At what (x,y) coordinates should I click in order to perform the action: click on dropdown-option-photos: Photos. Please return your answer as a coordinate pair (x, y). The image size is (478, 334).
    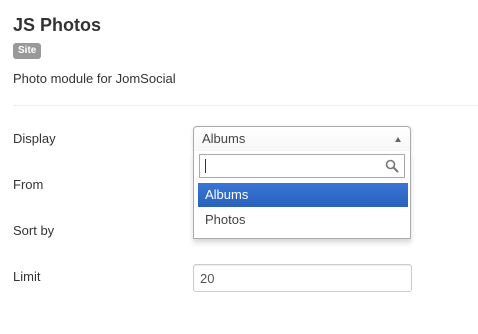
    Looking at the image, I should click on (303, 220).